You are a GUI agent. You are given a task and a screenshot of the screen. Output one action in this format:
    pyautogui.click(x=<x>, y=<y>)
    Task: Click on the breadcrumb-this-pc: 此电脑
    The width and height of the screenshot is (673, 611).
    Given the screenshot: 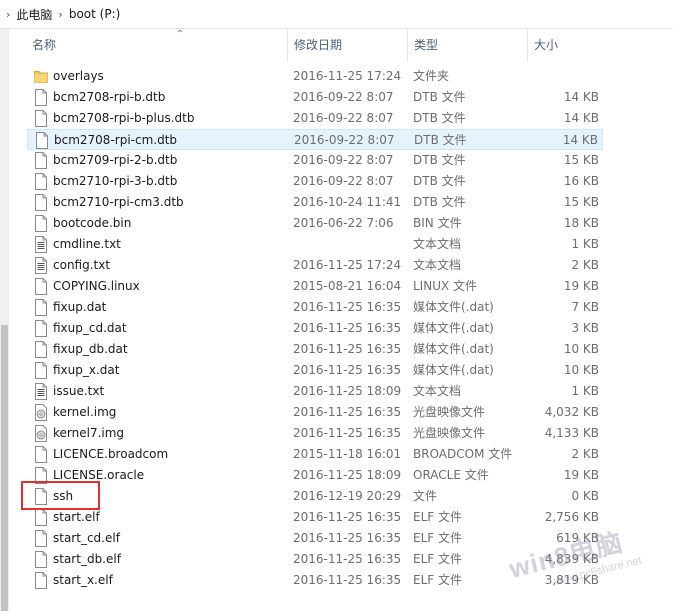 What is the action you would take?
    pyautogui.click(x=34, y=14)
    